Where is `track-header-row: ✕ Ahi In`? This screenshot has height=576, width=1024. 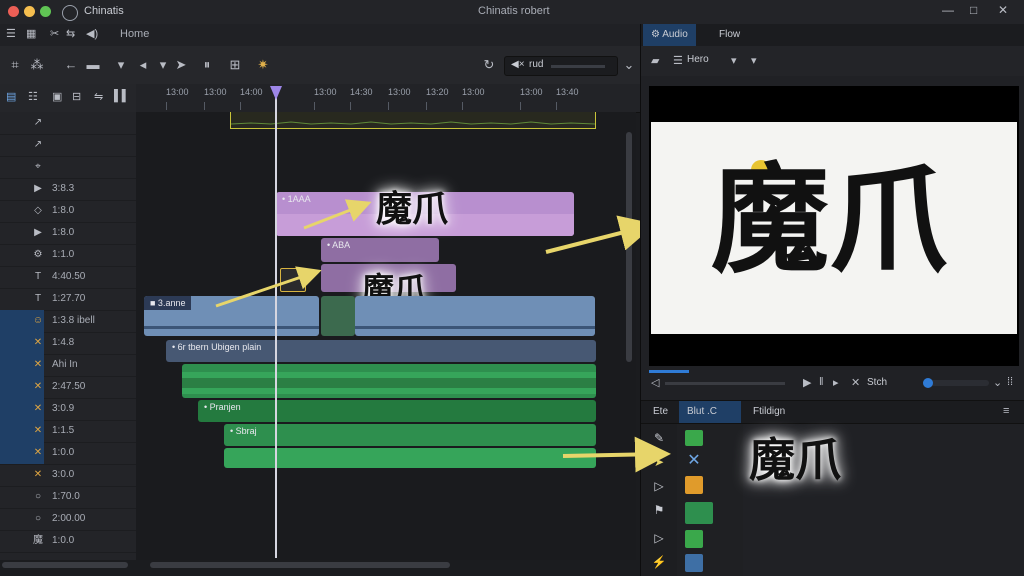 track-header-row: ✕ Ahi In is located at coordinates (68, 365).